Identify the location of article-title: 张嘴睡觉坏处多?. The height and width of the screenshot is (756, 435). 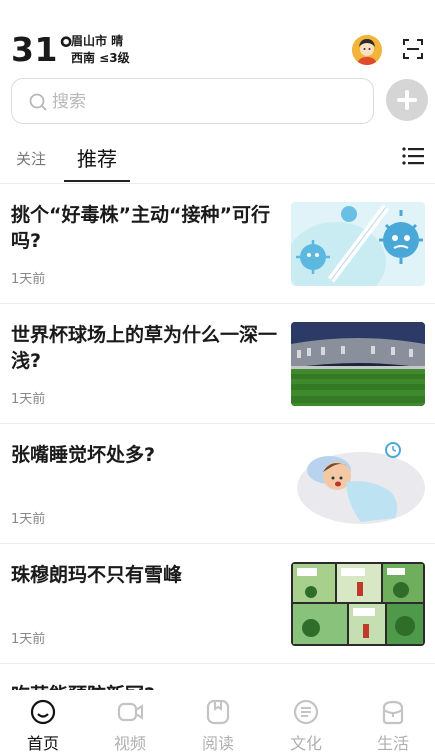
(146, 455).